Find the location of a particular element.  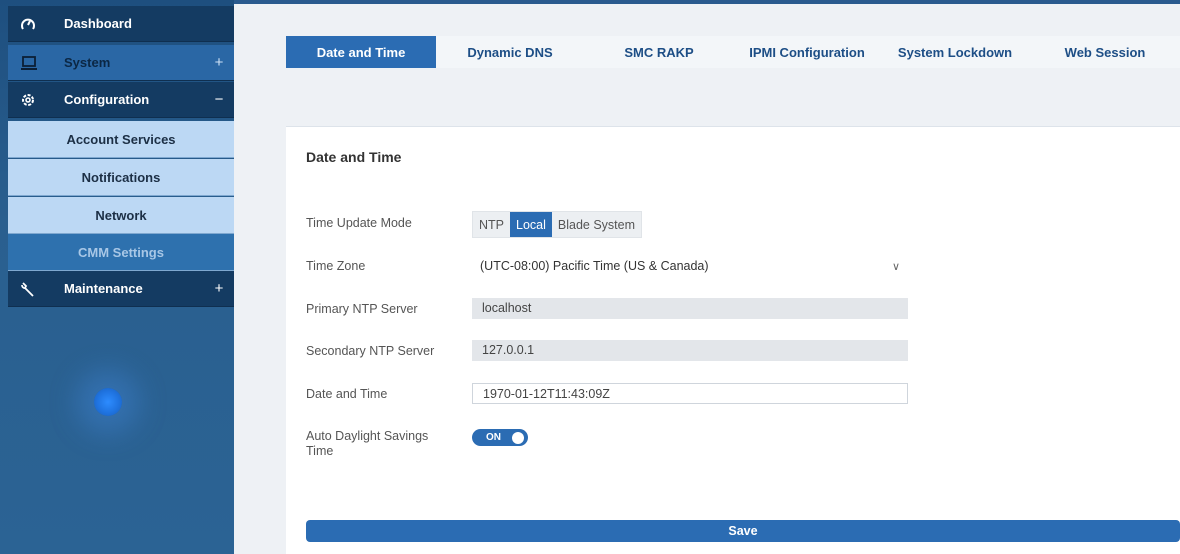

sidebar-item-maintenance: Maintenance + is located at coordinates (121, 289).